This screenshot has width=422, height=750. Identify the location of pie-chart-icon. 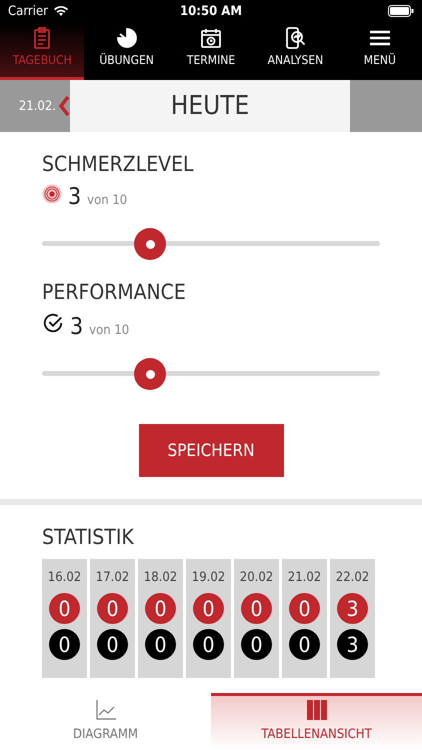
(126, 38).